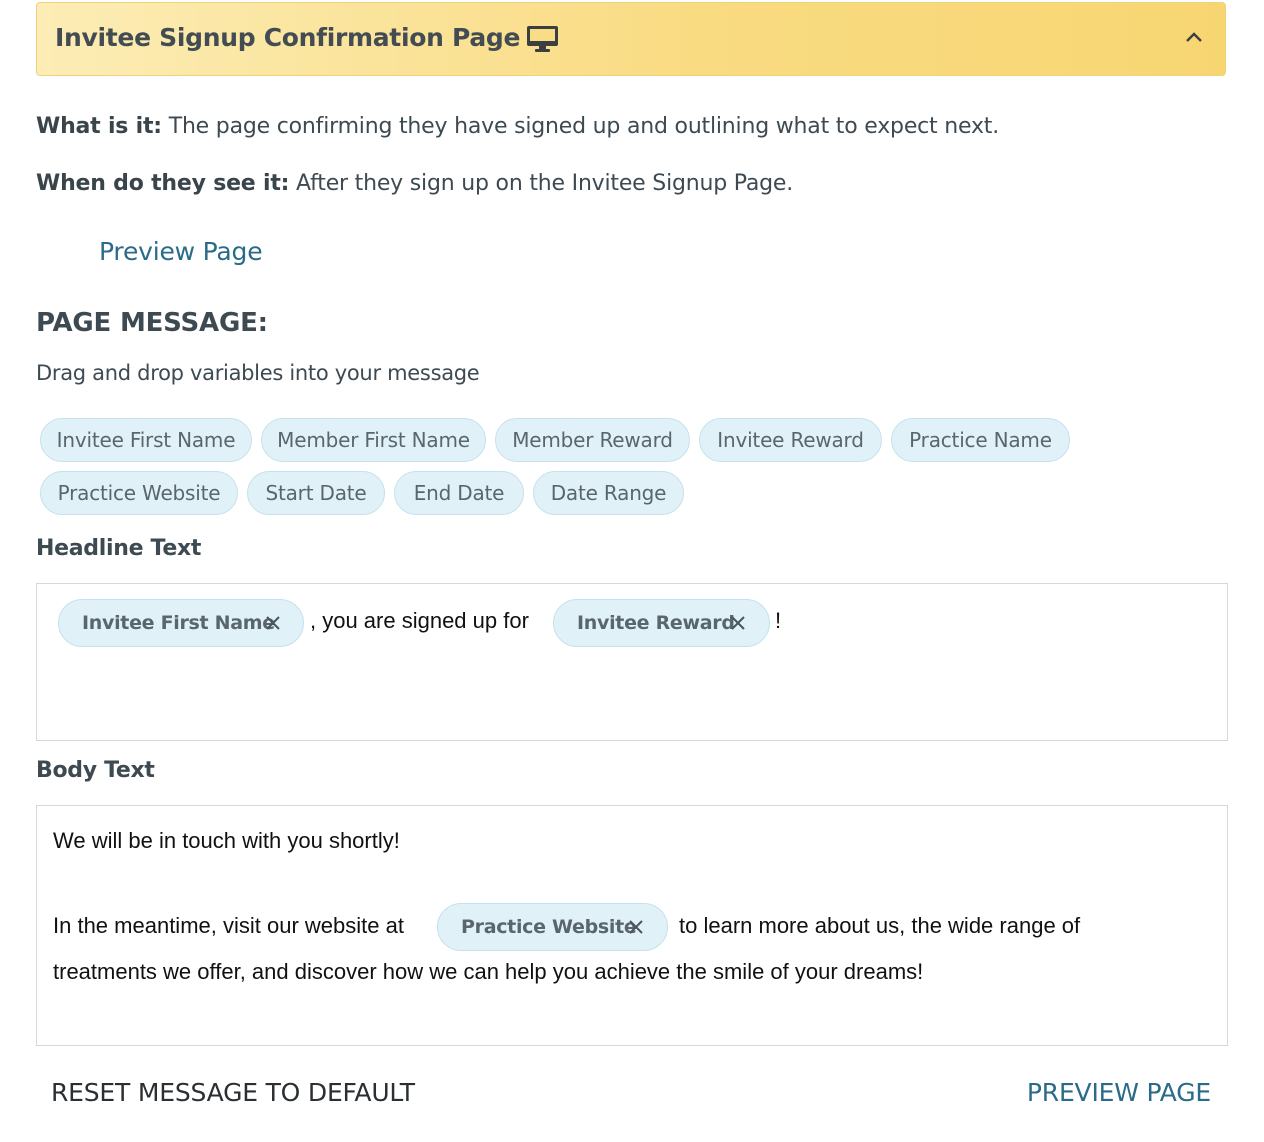 The width and height of the screenshot is (1264, 1142). What do you see at coordinates (592, 440) in the screenshot?
I see `variable-chip-member-reward: Member Reward` at bounding box center [592, 440].